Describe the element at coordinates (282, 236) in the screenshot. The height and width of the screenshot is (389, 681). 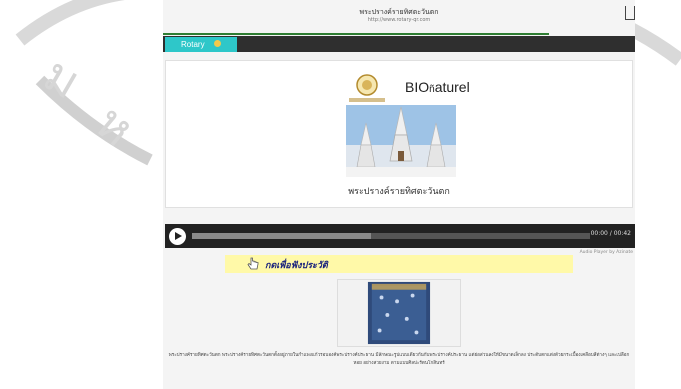
I see `audio-seek-fill` at that location.